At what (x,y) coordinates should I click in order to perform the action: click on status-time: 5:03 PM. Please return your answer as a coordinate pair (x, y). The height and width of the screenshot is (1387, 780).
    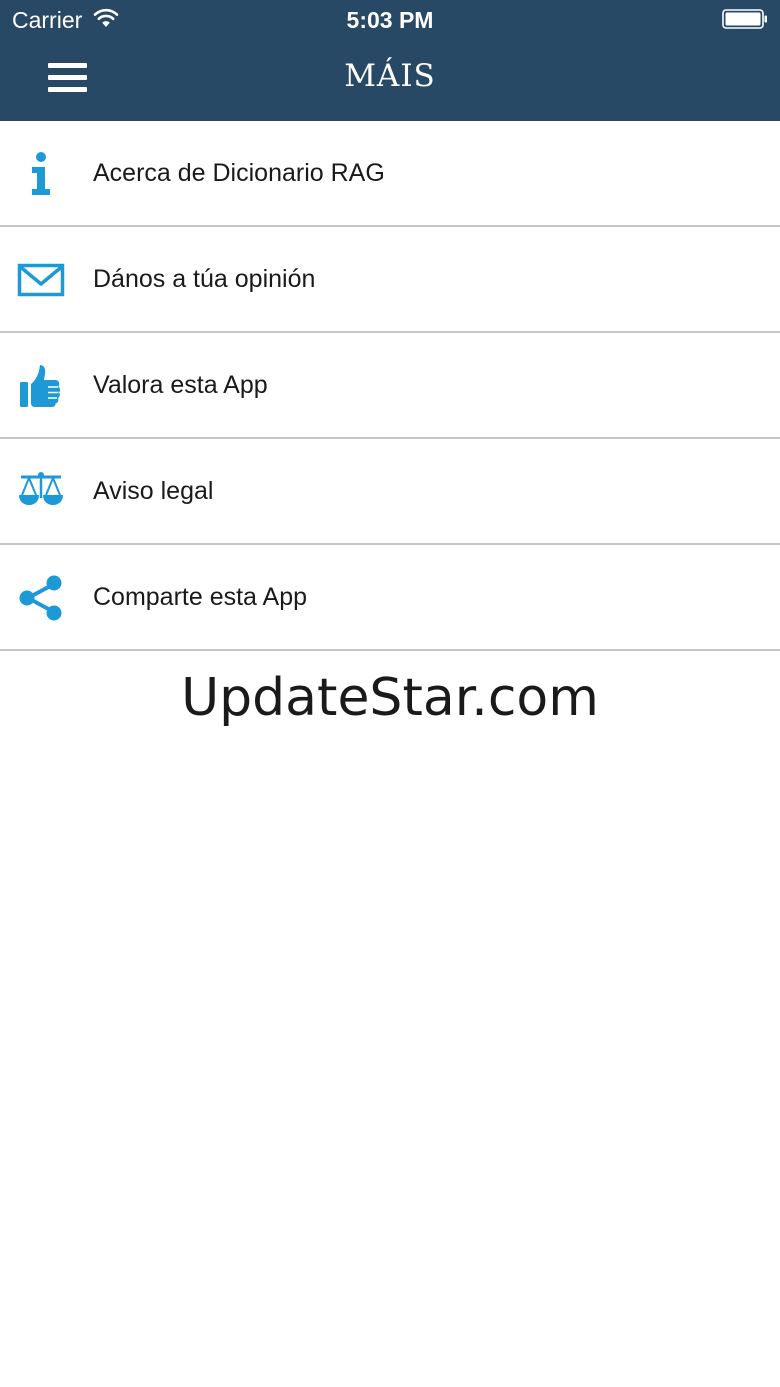
    Looking at the image, I should click on (390, 20).